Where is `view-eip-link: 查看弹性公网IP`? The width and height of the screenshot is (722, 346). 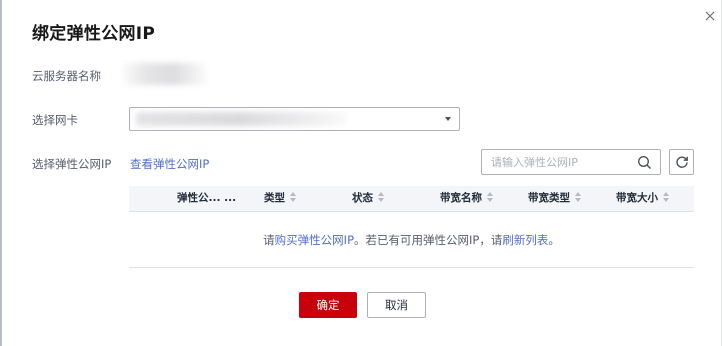
view-eip-link: 查看弹性公网IP is located at coordinates (169, 164).